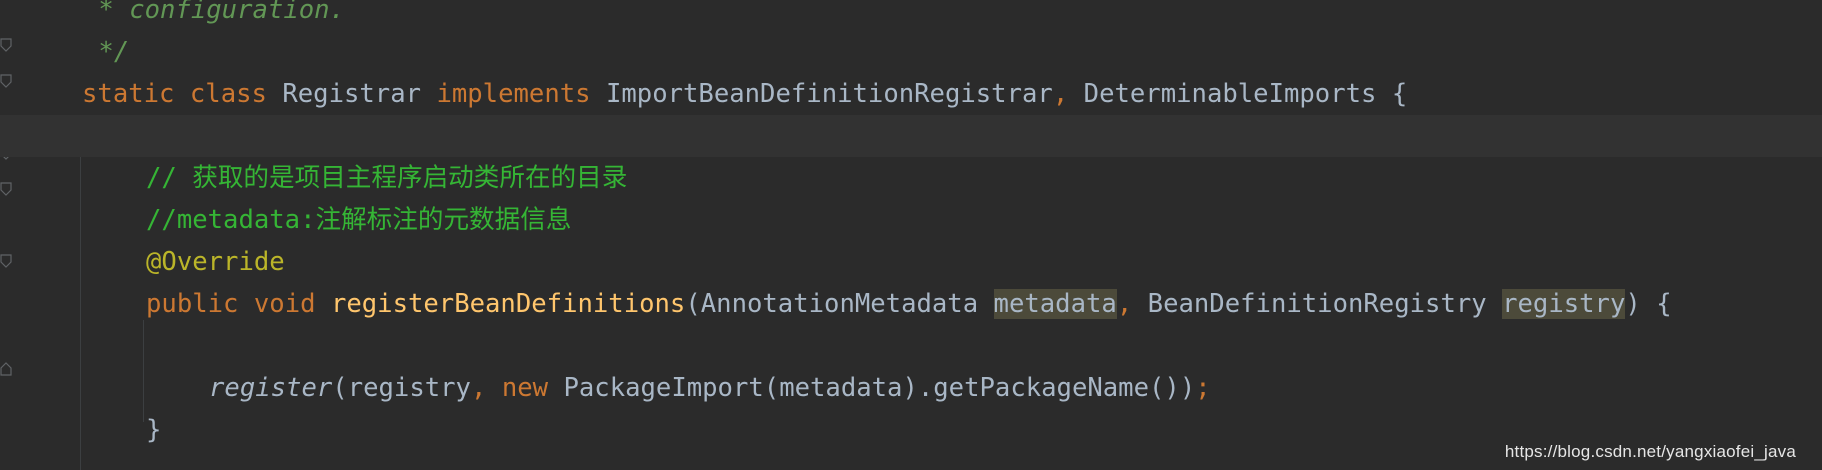 This screenshot has height=470, width=1822. Describe the element at coordinates (911, 262) in the screenshot. I see `code-line-7: @Override` at that location.